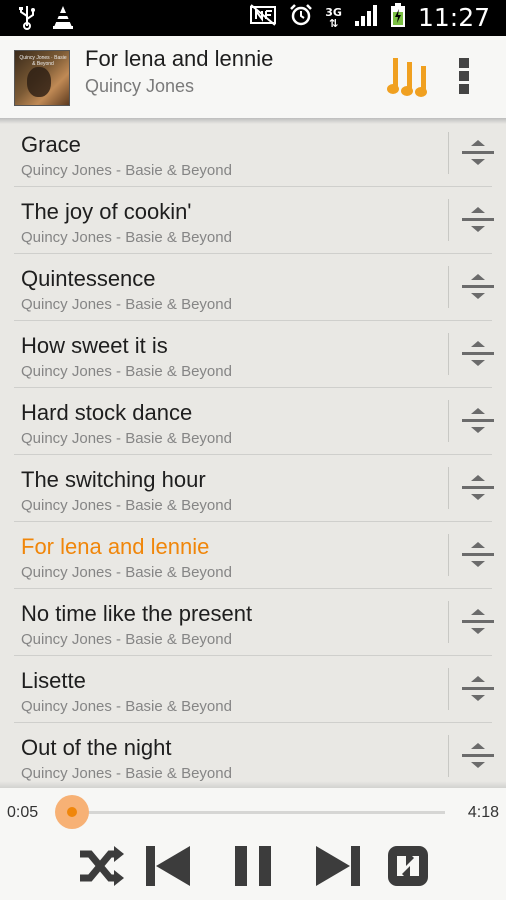  Describe the element at coordinates (106, 211) in the screenshot. I see `track-title: The joy of cookin'` at that location.